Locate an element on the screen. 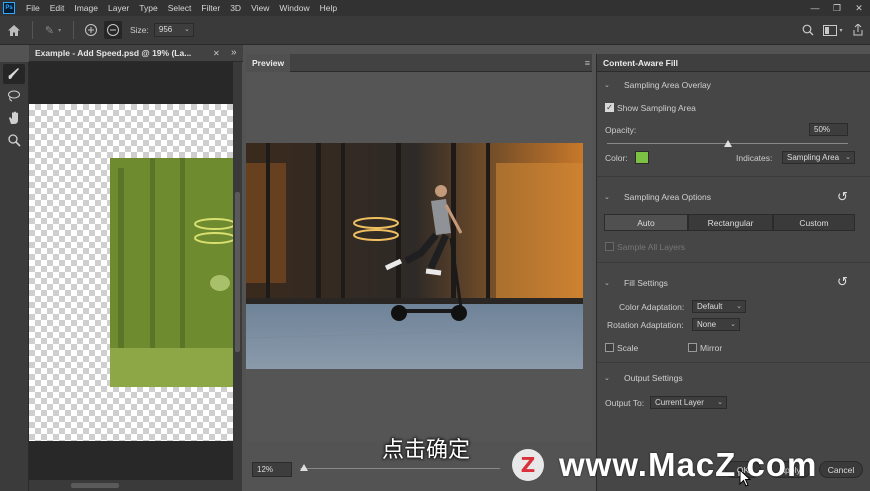 The width and height of the screenshot is (870, 491). size-label: Size: is located at coordinates (139, 30).